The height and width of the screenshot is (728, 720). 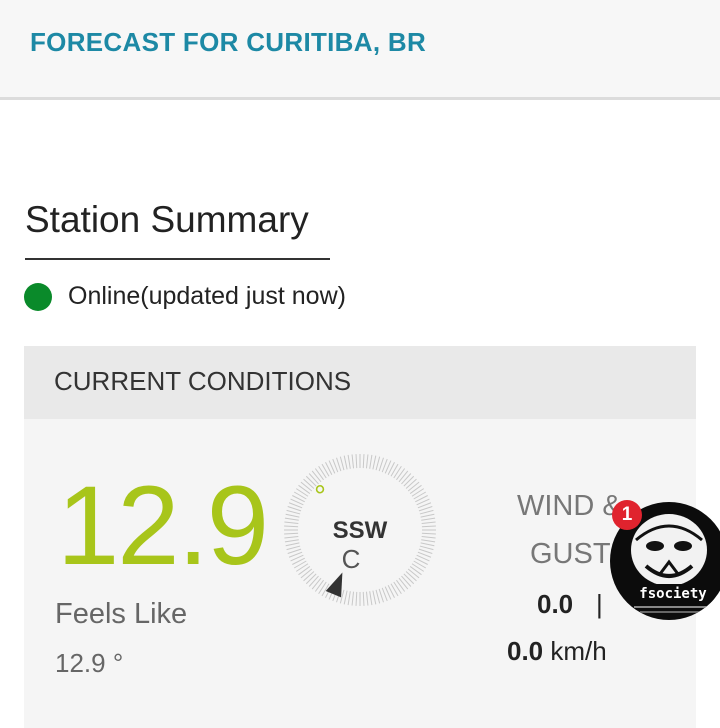 I want to click on wind-compass: SSW C, so click(x=360, y=530).